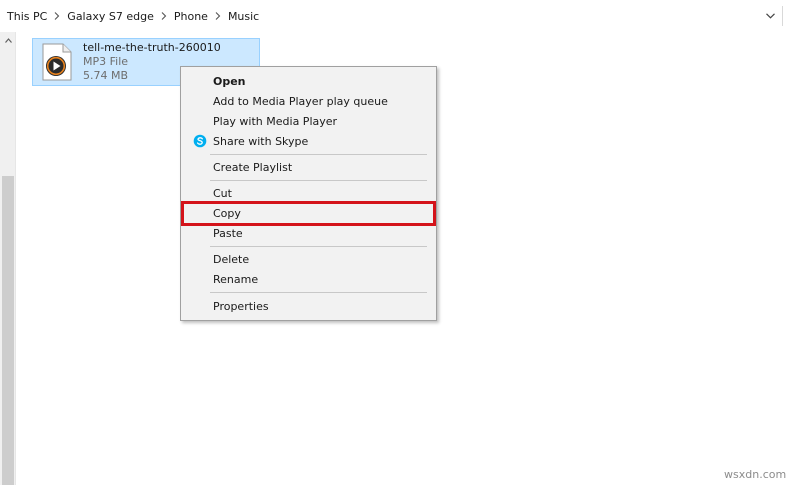 The image size is (800, 485). Describe the element at coordinates (27, 16) in the screenshot. I see `breadcrumb-this-pc: This PC` at that location.